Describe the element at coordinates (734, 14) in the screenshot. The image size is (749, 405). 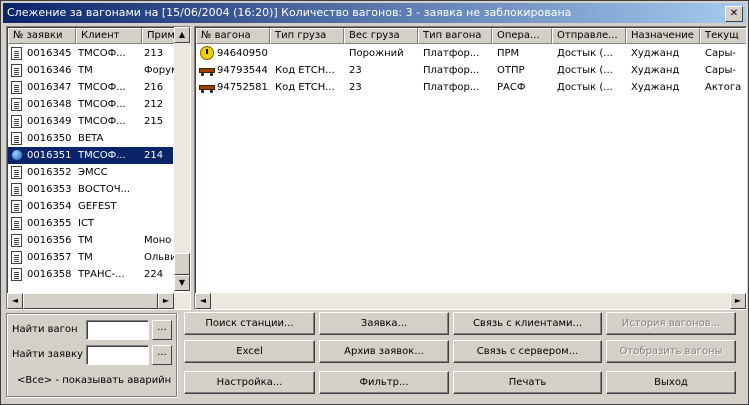
I see `close-button: ✕` at that location.